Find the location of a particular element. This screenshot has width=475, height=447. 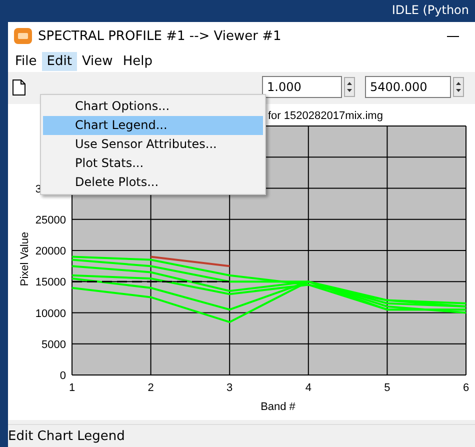

y-tick-label: 15000 is located at coordinates (50, 282).